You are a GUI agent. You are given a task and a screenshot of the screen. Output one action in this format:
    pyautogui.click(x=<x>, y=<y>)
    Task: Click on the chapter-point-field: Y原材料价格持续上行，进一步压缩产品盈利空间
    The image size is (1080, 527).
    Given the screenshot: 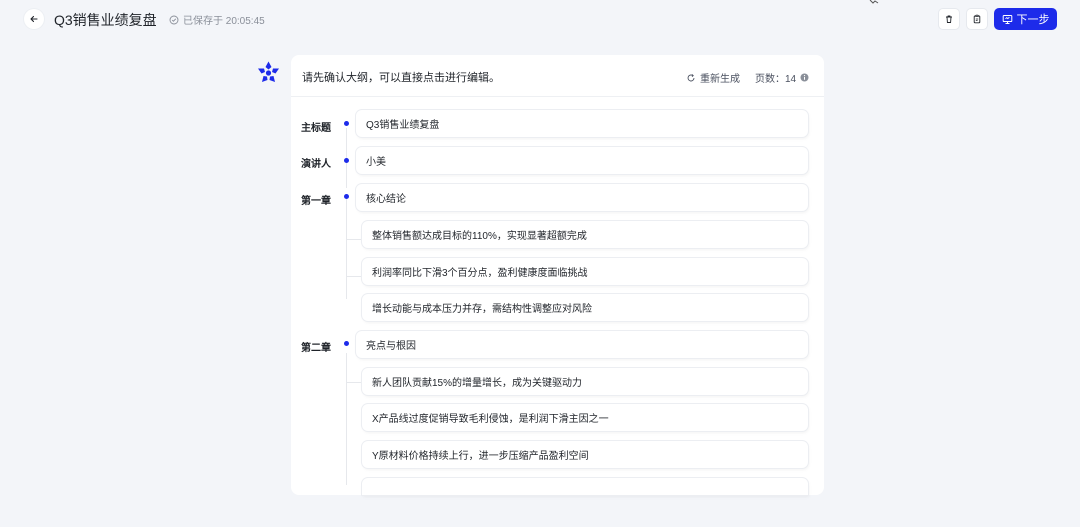 What is the action you would take?
    pyautogui.click(x=585, y=454)
    